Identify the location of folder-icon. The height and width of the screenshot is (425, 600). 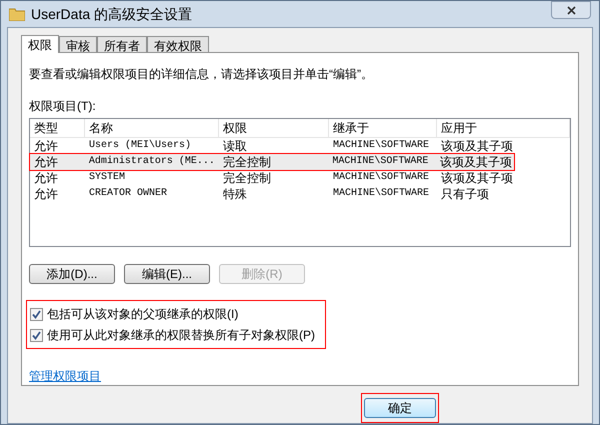
(17, 14).